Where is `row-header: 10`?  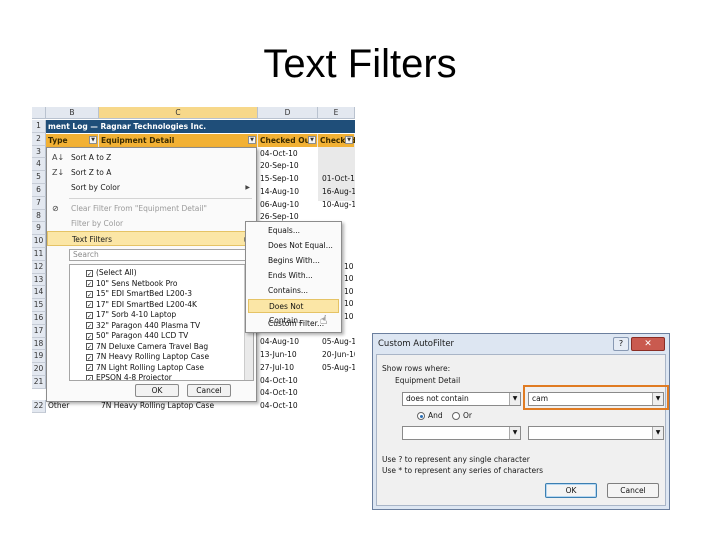 row-header: 10 is located at coordinates (39, 241).